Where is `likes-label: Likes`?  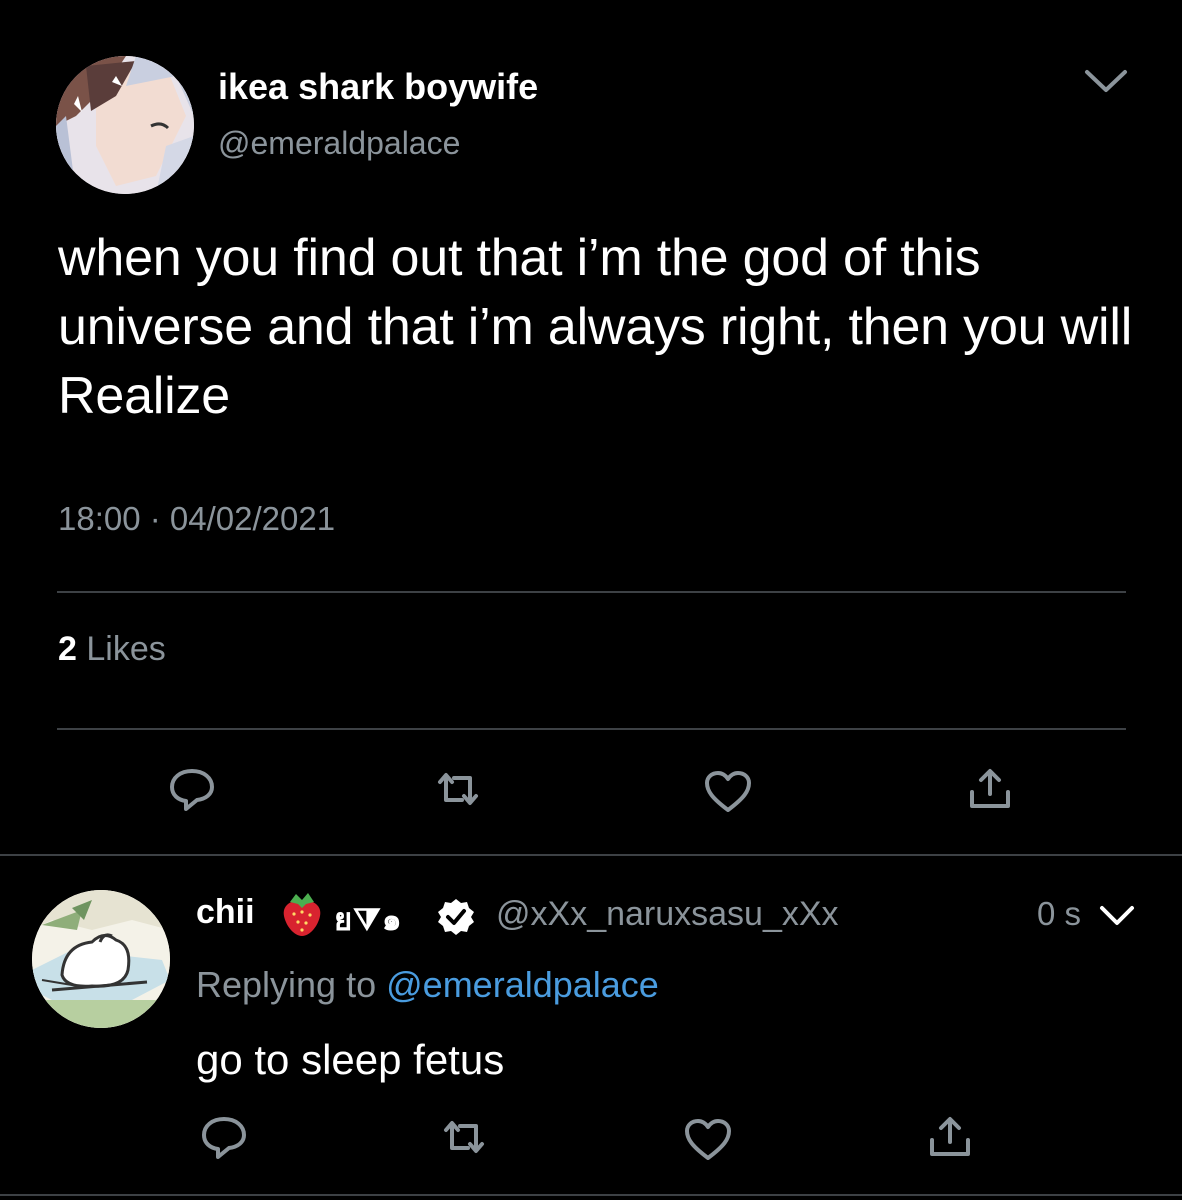
likes-label: Likes is located at coordinates (126, 649).